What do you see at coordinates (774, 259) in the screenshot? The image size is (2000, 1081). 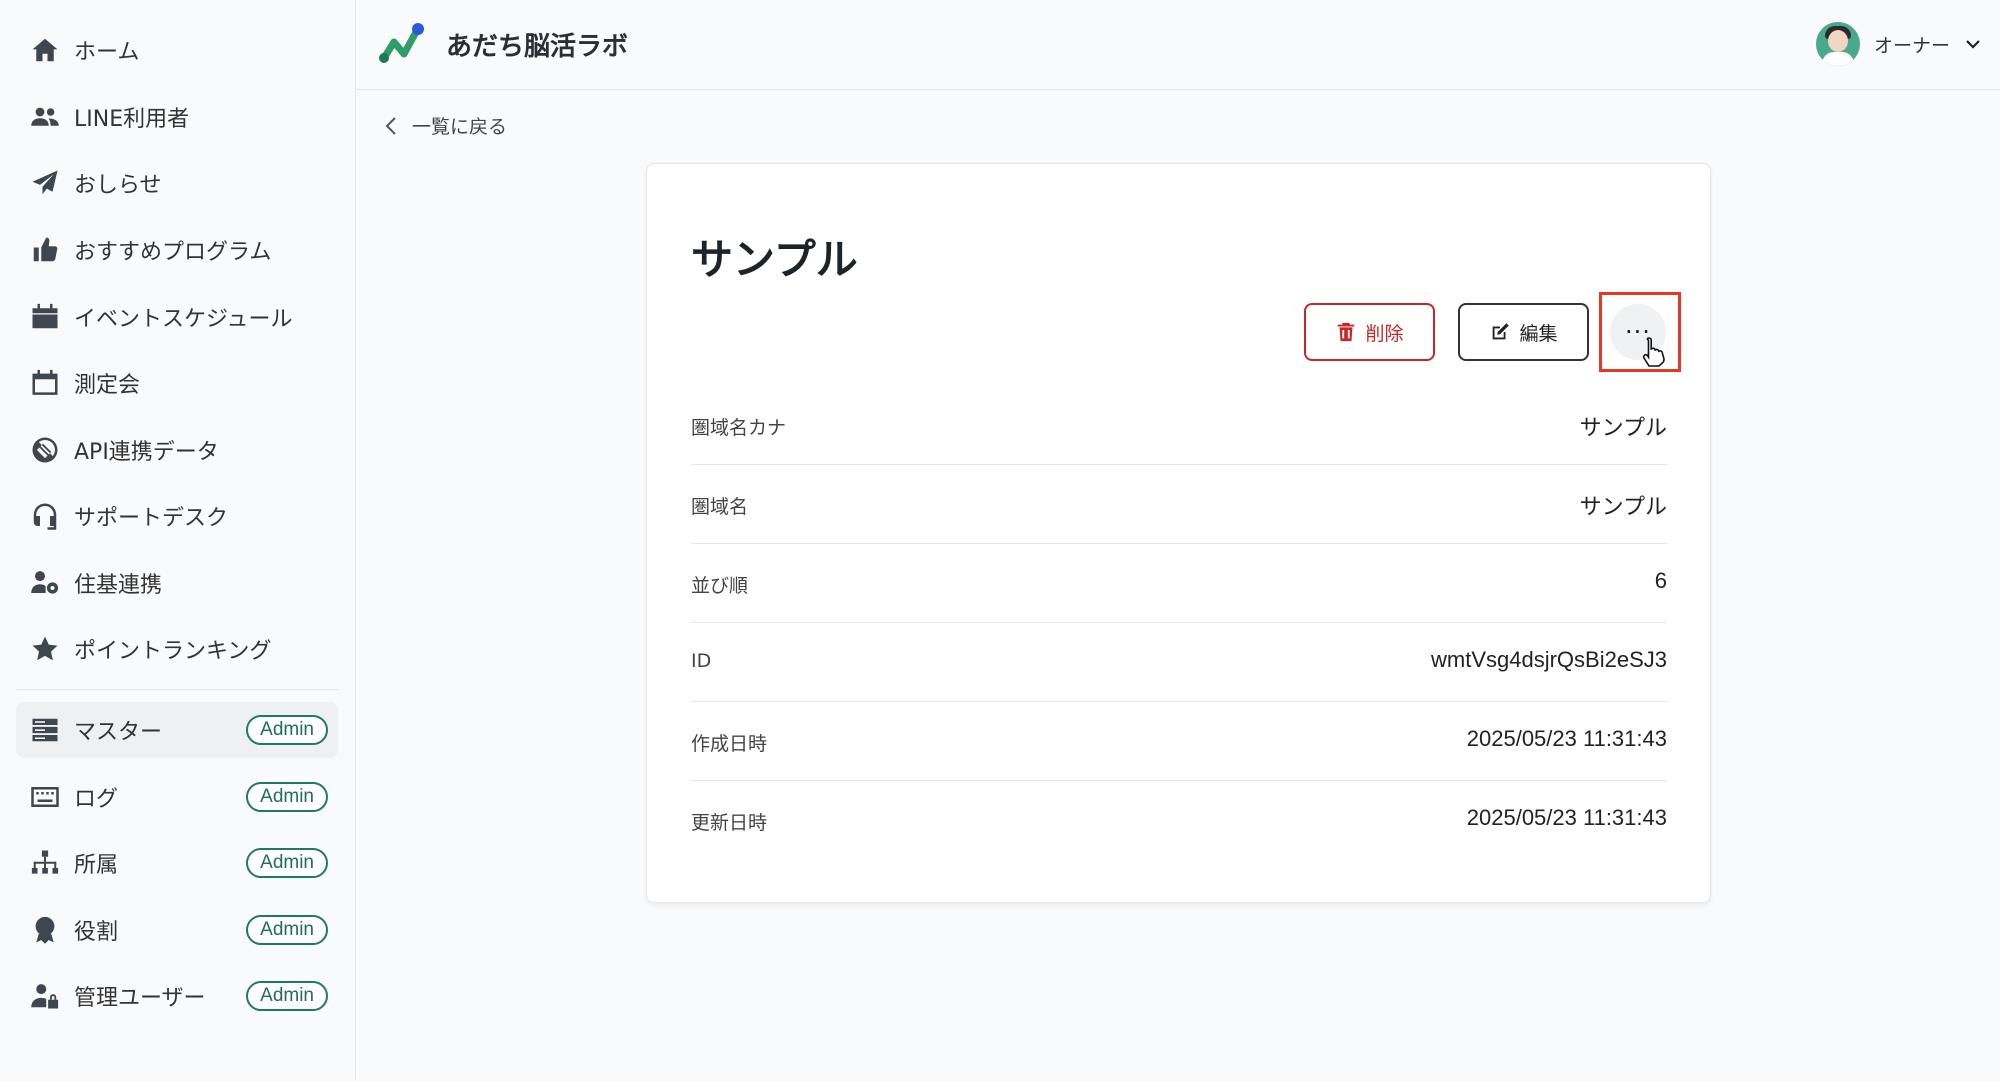 I see `page-title: サンプル` at bounding box center [774, 259].